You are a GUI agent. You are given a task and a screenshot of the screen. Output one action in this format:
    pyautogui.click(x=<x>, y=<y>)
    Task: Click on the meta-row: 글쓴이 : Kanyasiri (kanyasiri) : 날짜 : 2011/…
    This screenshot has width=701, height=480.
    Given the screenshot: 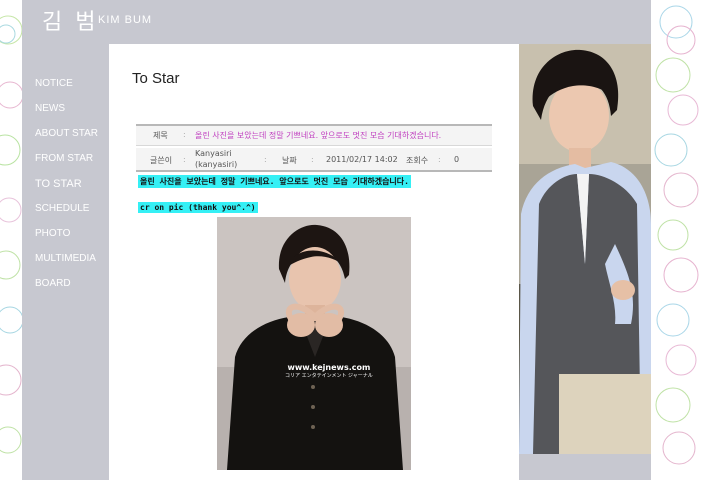 What is the action you would take?
    pyautogui.click(x=314, y=160)
    